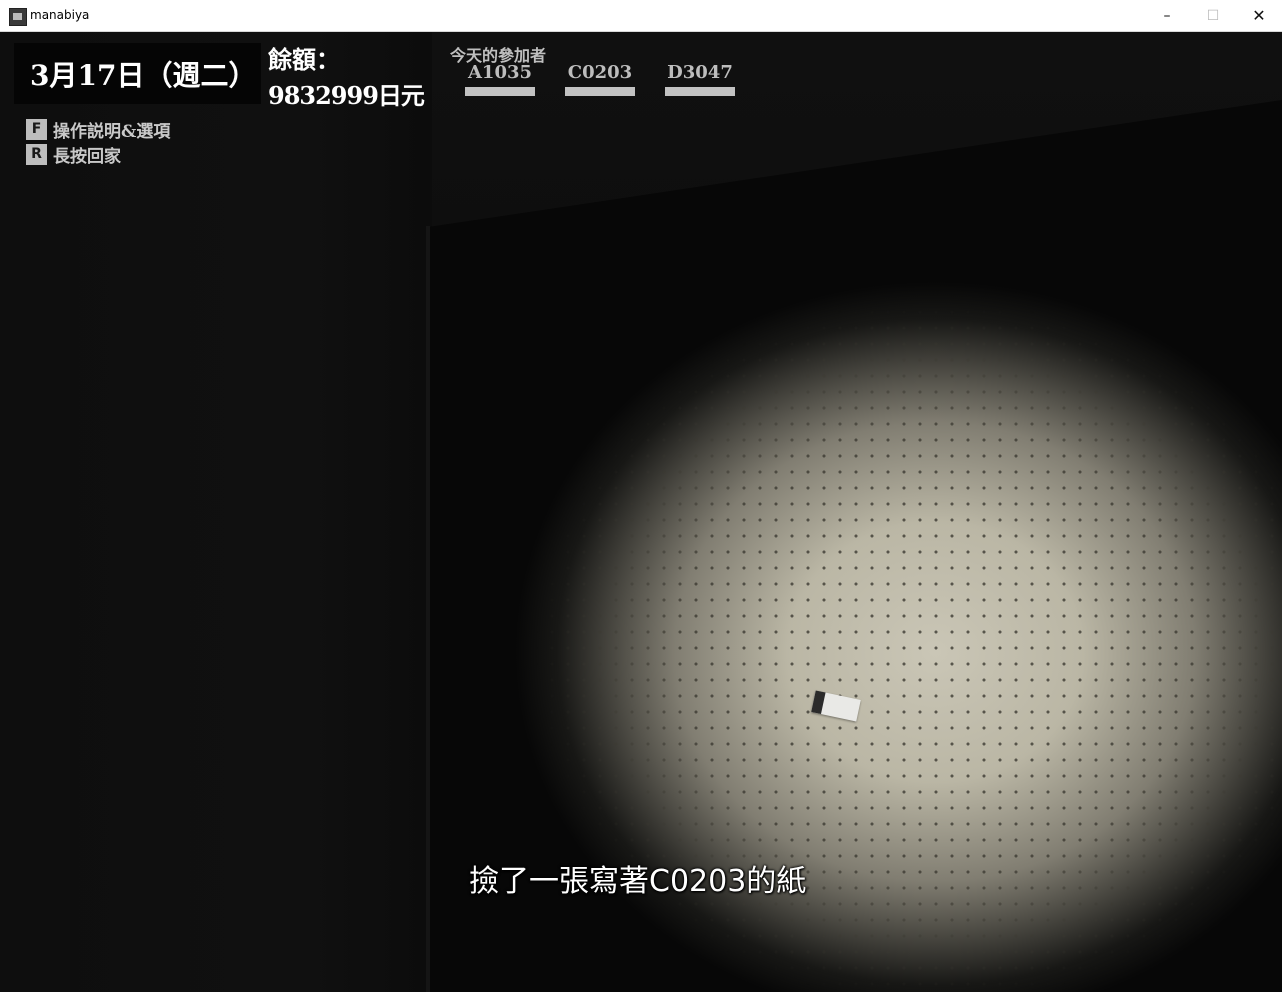 The image size is (1282, 992). What do you see at coordinates (1259, 15) in the screenshot?
I see `close-button: ✕` at bounding box center [1259, 15].